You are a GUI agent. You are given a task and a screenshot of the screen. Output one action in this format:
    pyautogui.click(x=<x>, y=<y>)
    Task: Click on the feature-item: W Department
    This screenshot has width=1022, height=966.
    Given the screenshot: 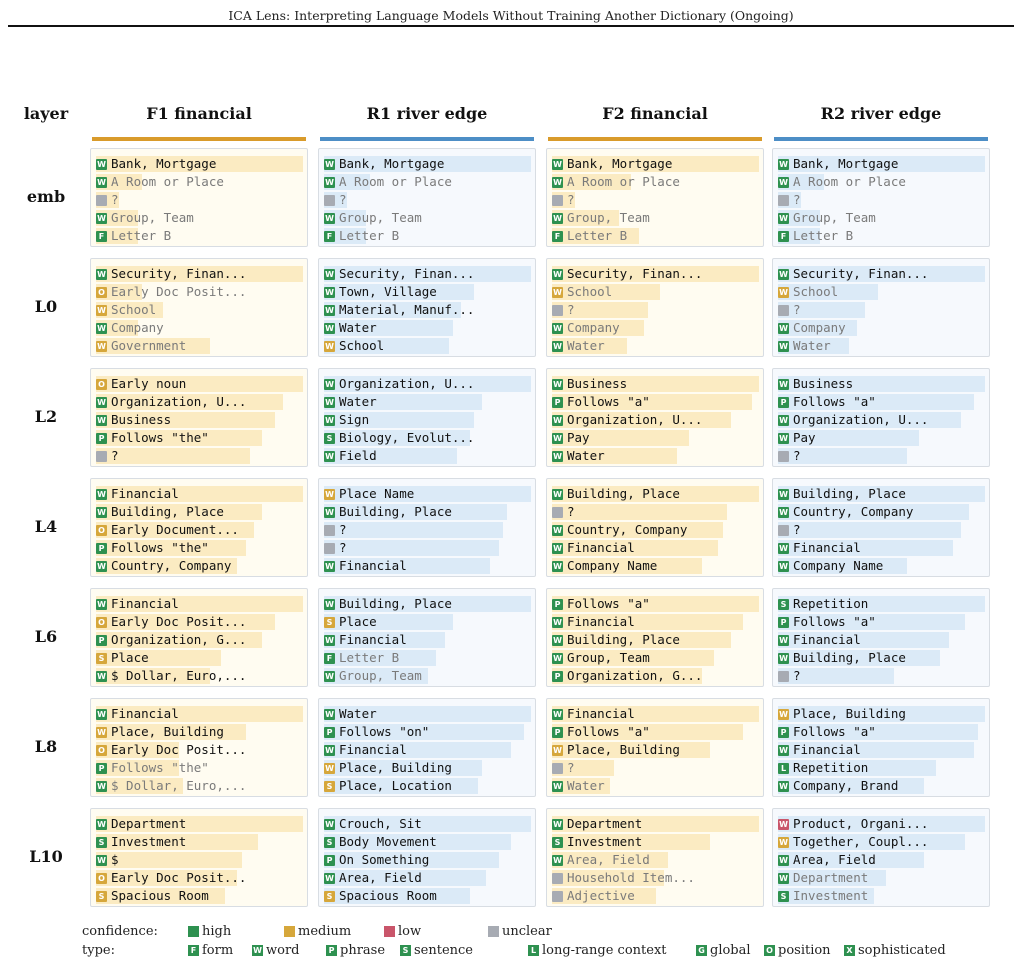 What is the action you would take?
    pyautogui.click(x=881, y=878)
    